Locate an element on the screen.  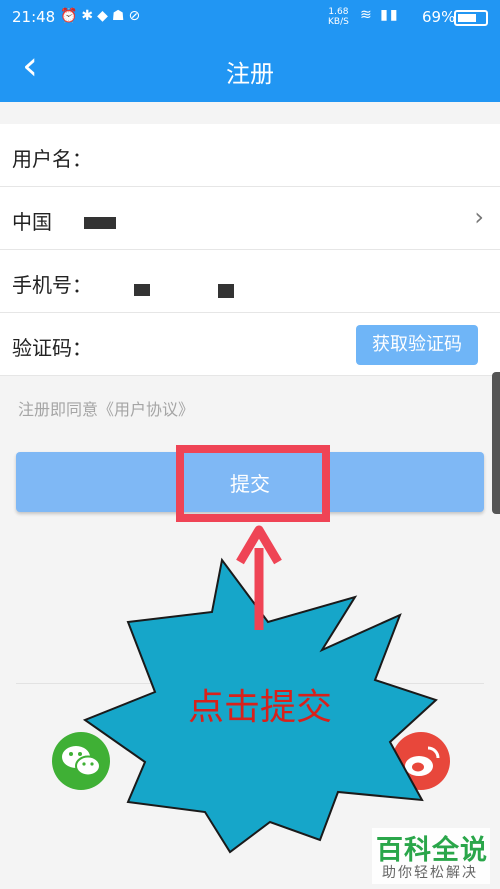
watermark: 百科全说 助你轻松解决 is located at coordinates (431, 856).